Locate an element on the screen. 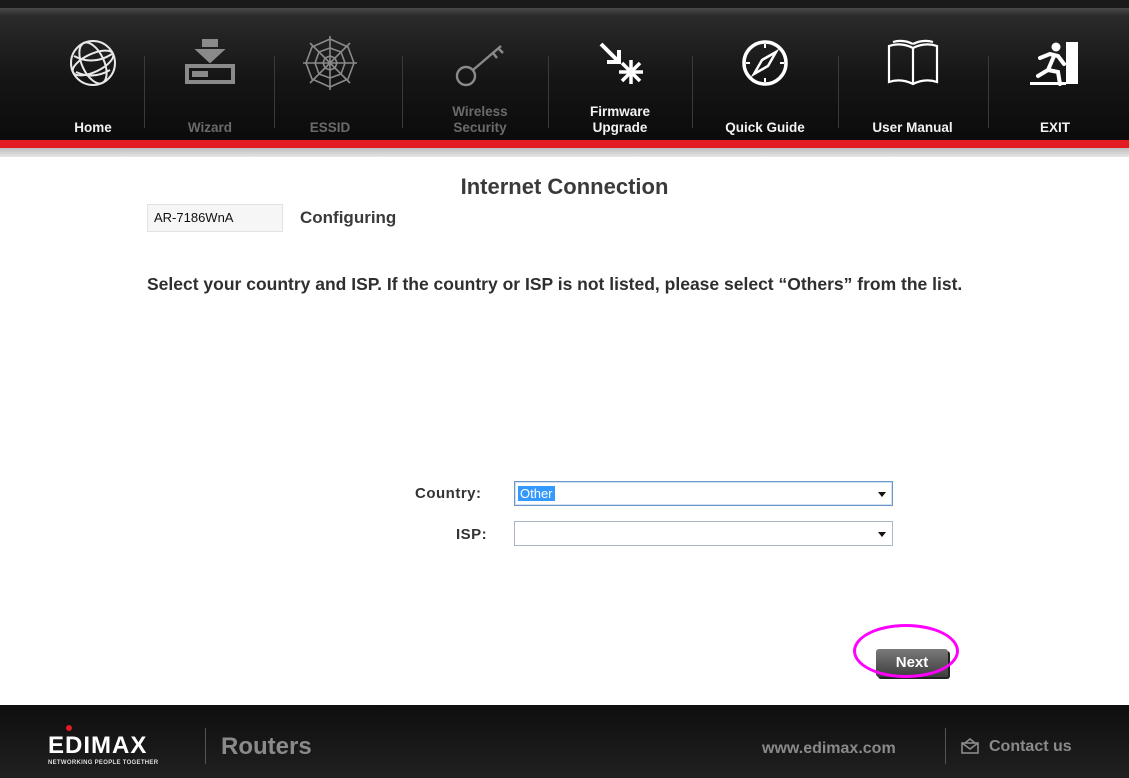  model-field: AR-7186WnA is located at coordinates (215, 218).